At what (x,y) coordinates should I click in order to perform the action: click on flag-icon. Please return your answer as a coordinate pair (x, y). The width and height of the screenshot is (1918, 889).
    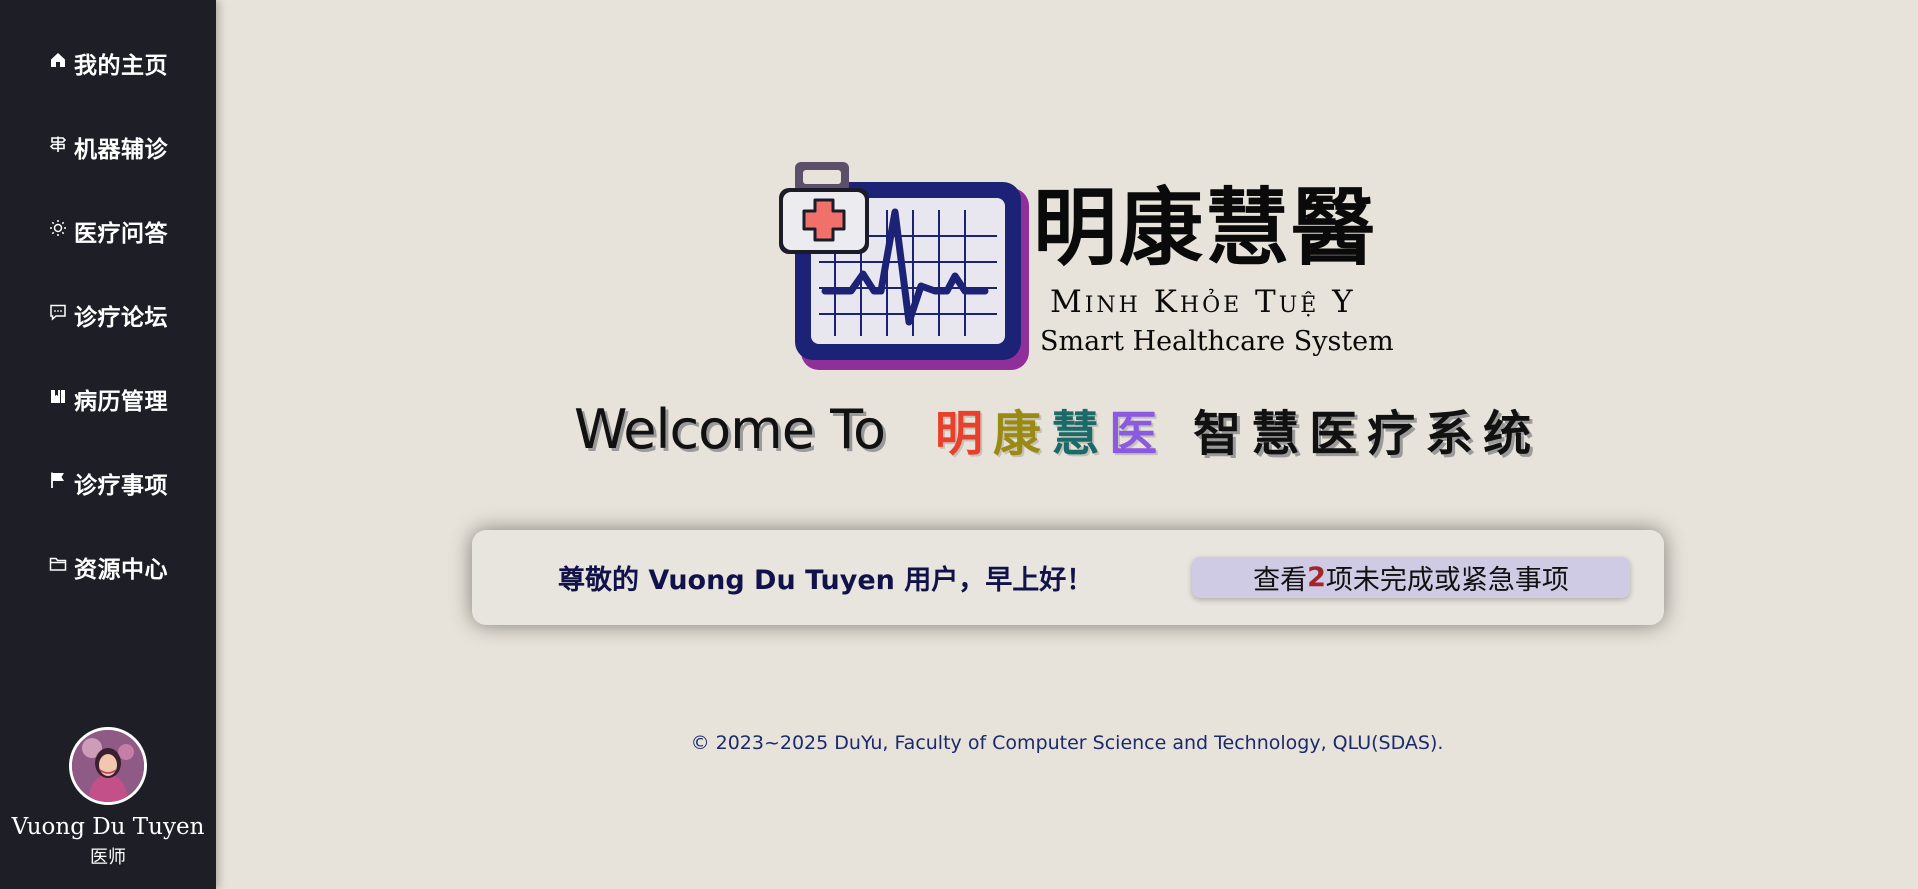
    Looking at the image, I should click on (58, 480).